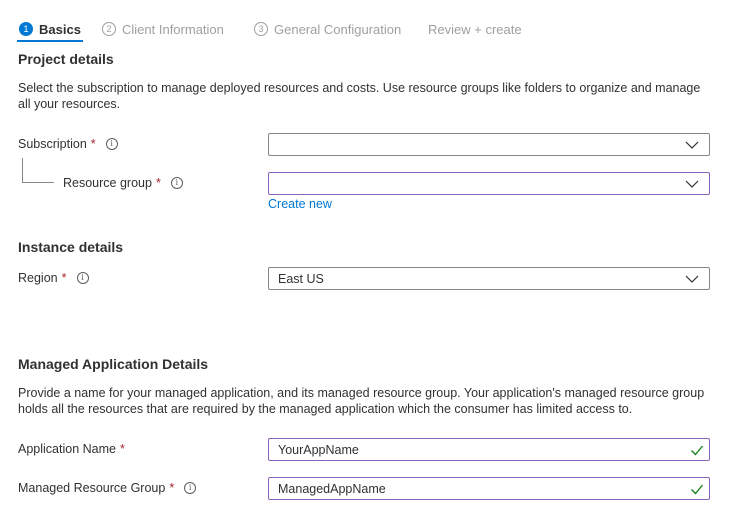 Image resolution: width=737 pixels, height=527 pixels. What do you see at coordinates (52, 144) in the screenshot?
I see `subscription-label: Subscription` at bounding box center [52, 144].